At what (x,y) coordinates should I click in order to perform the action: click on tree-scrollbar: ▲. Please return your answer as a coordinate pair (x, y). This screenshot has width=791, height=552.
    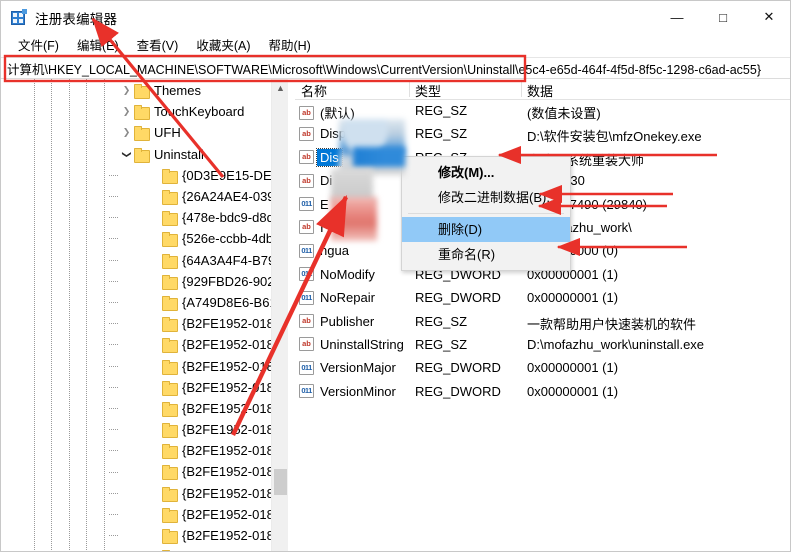
    Looking at the image, I should click on (279, 315).